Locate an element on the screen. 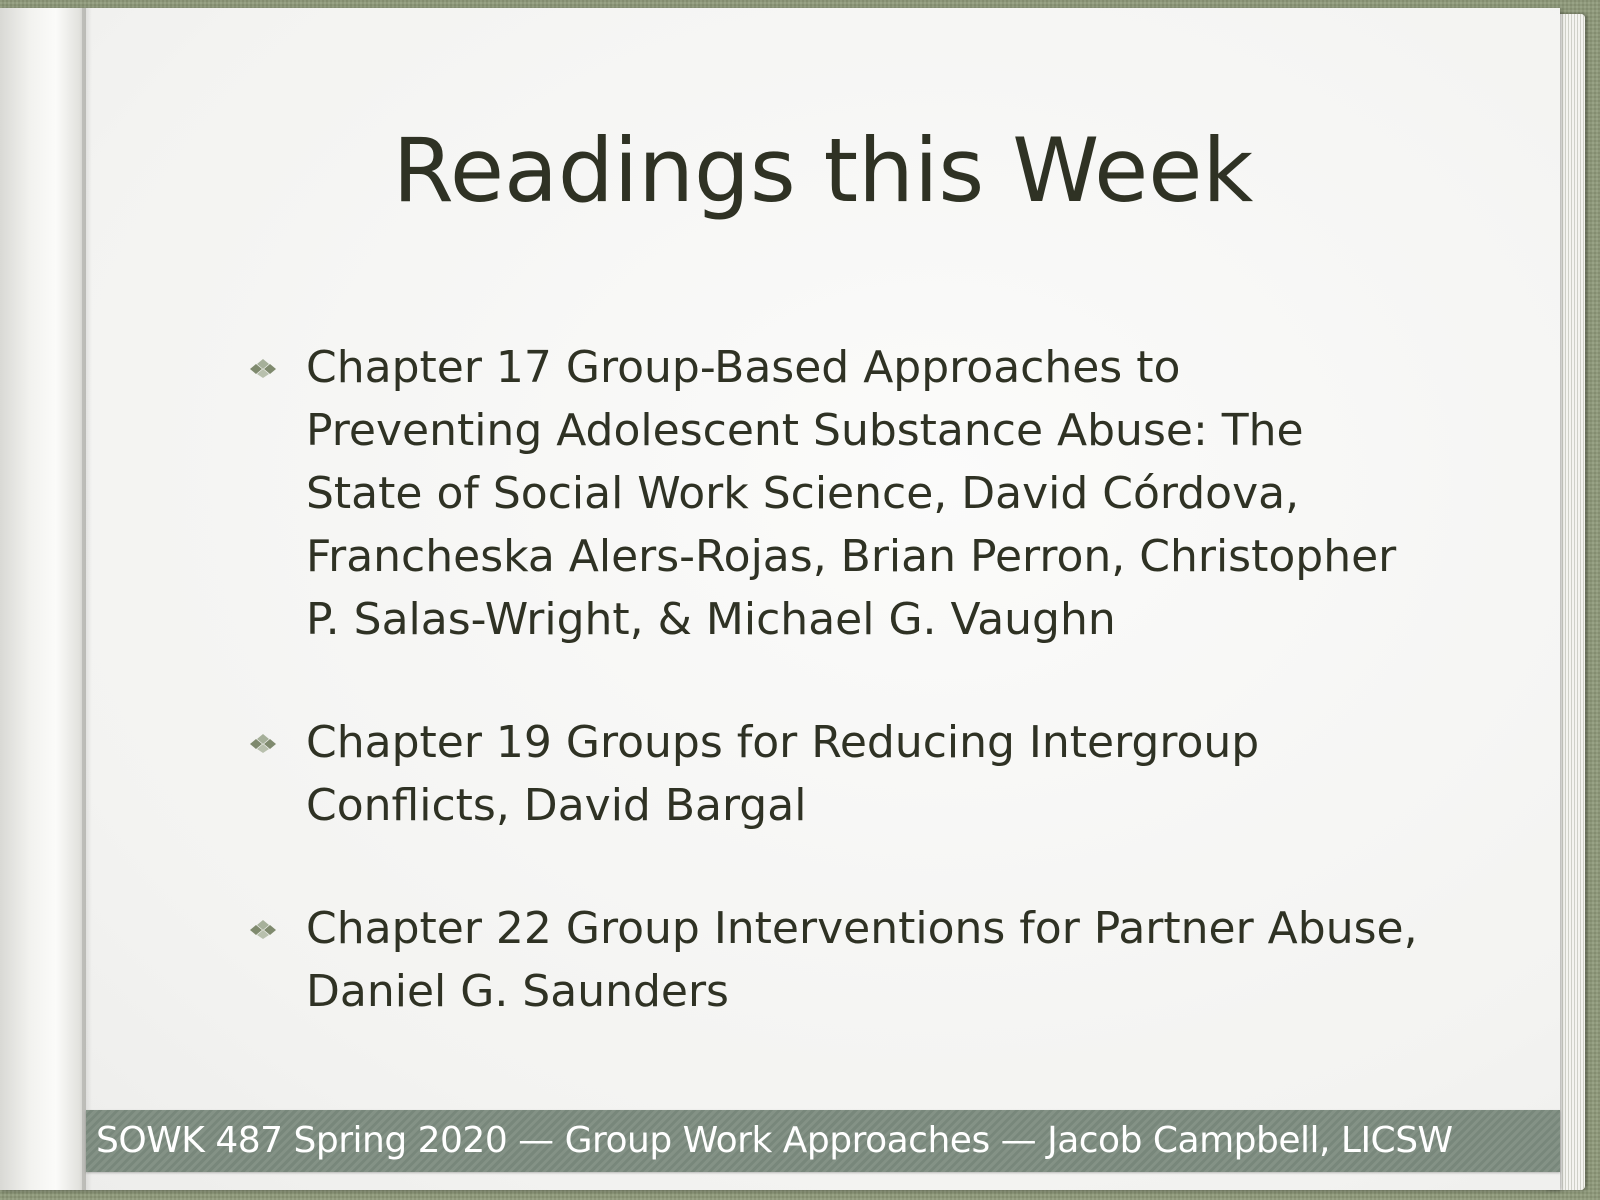 This screenshot has width=1600, height=1200. page-curl is located at coordinates (43, 599).